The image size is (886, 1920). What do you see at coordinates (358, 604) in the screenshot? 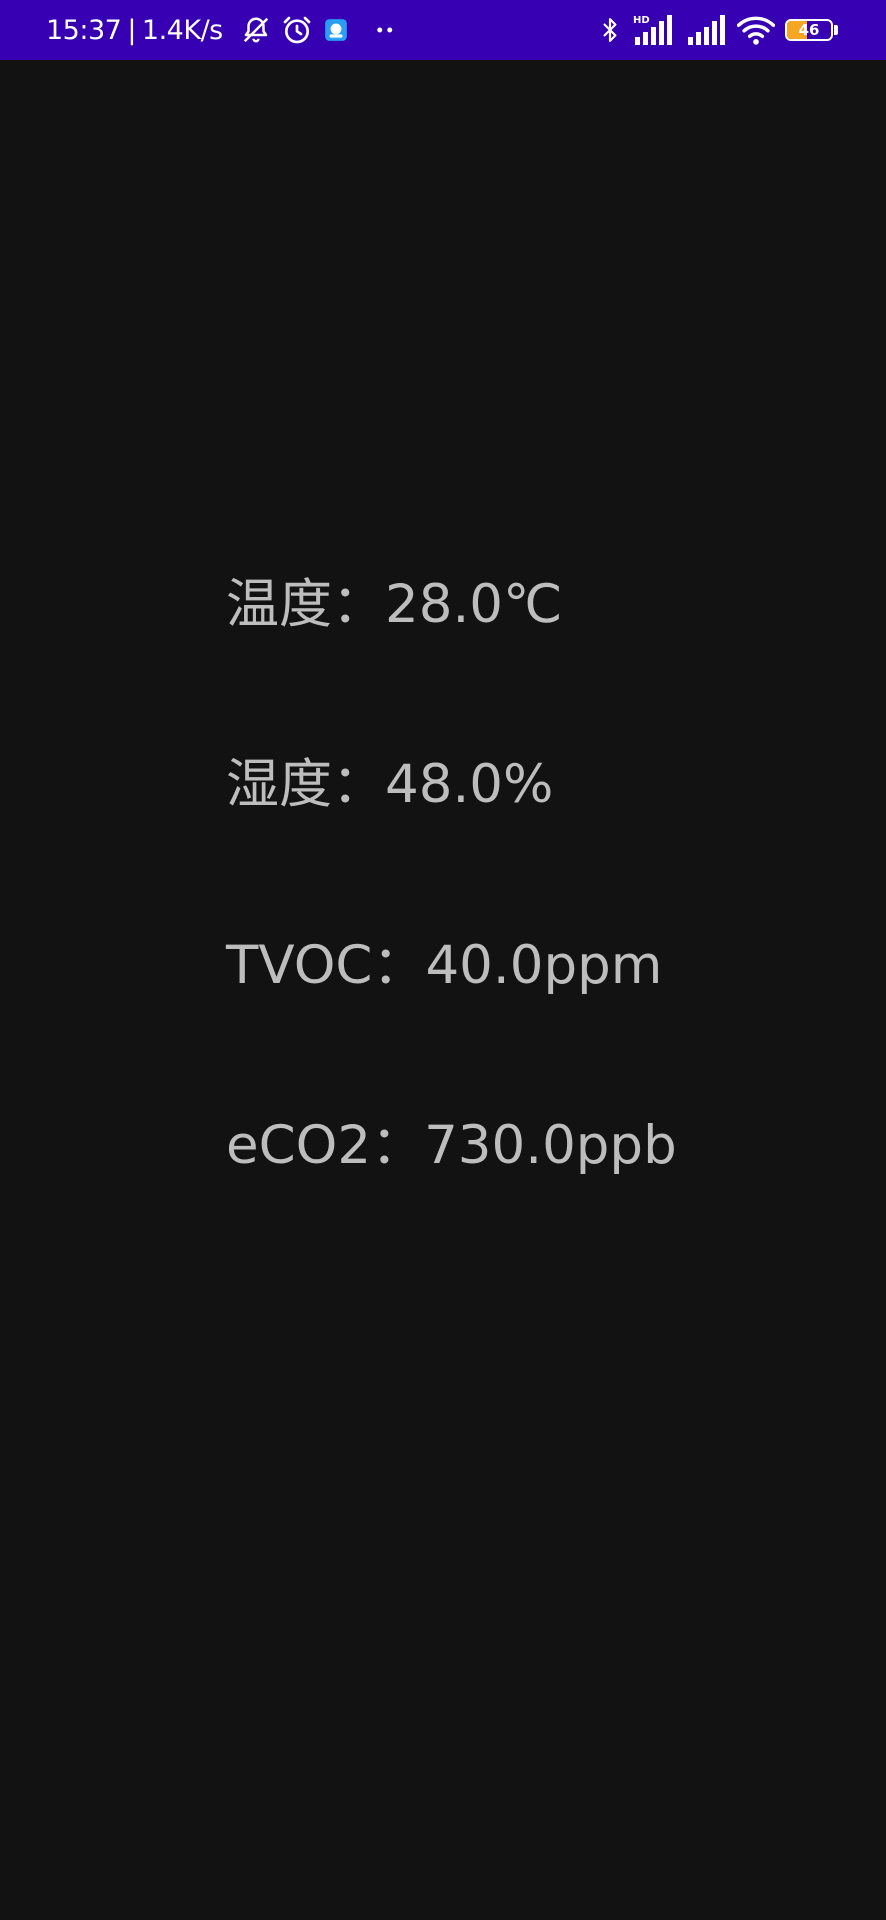
I see `temperature-colon: ：` at bounding box center [358, 604].